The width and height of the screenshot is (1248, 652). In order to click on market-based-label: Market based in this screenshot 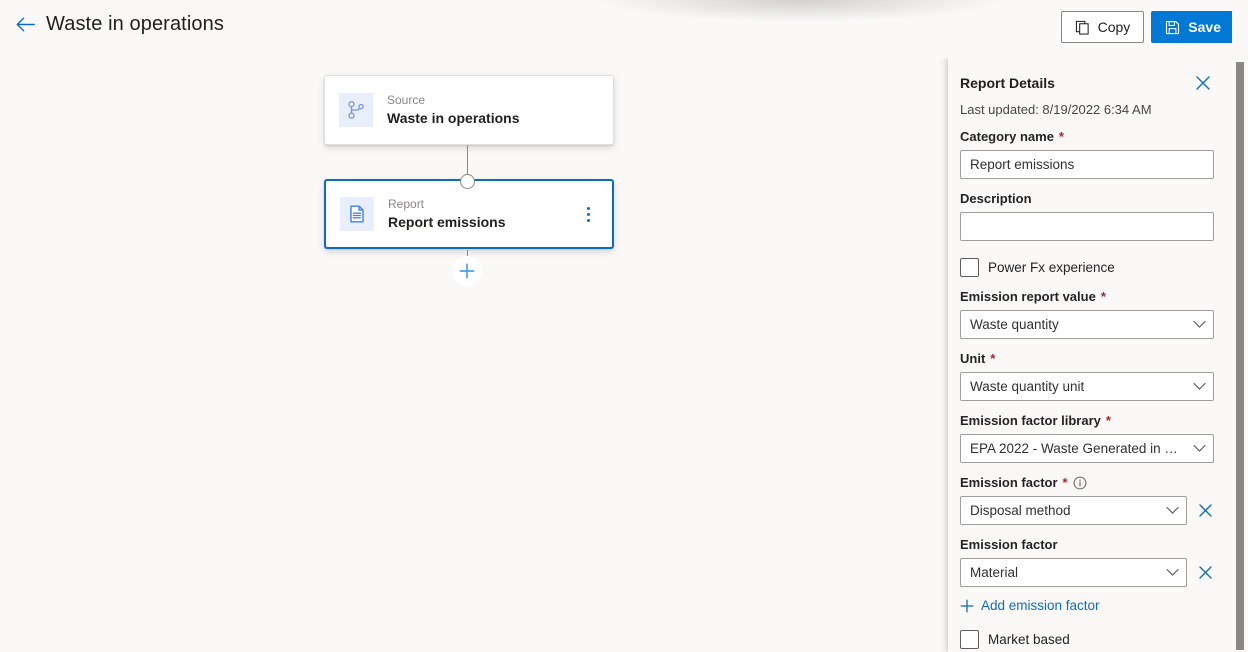, I will do `click(1029, 639)`.